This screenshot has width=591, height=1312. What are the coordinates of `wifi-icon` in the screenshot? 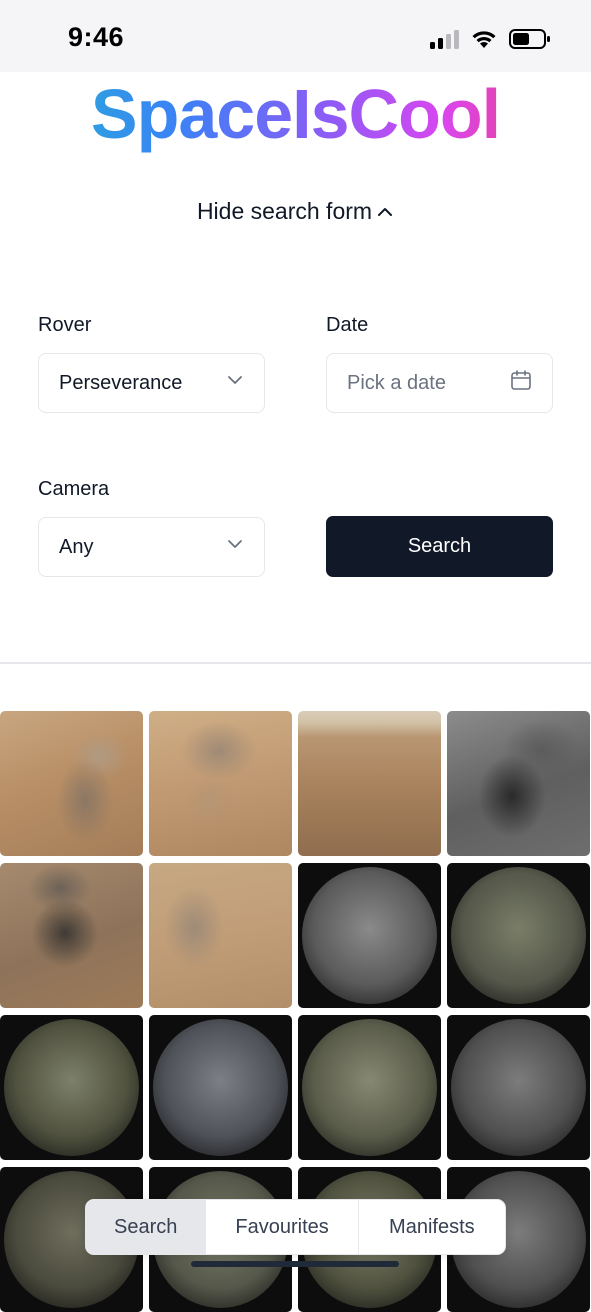 It's located at (484, 39).